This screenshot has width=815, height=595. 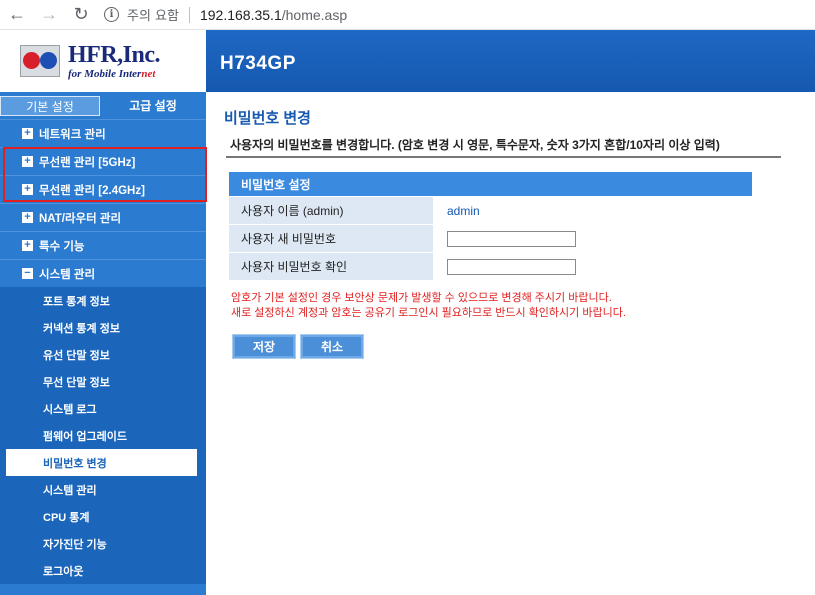 I want to click on submenu-cpu-stats: CPU 통계, so click(x=103, y=516).